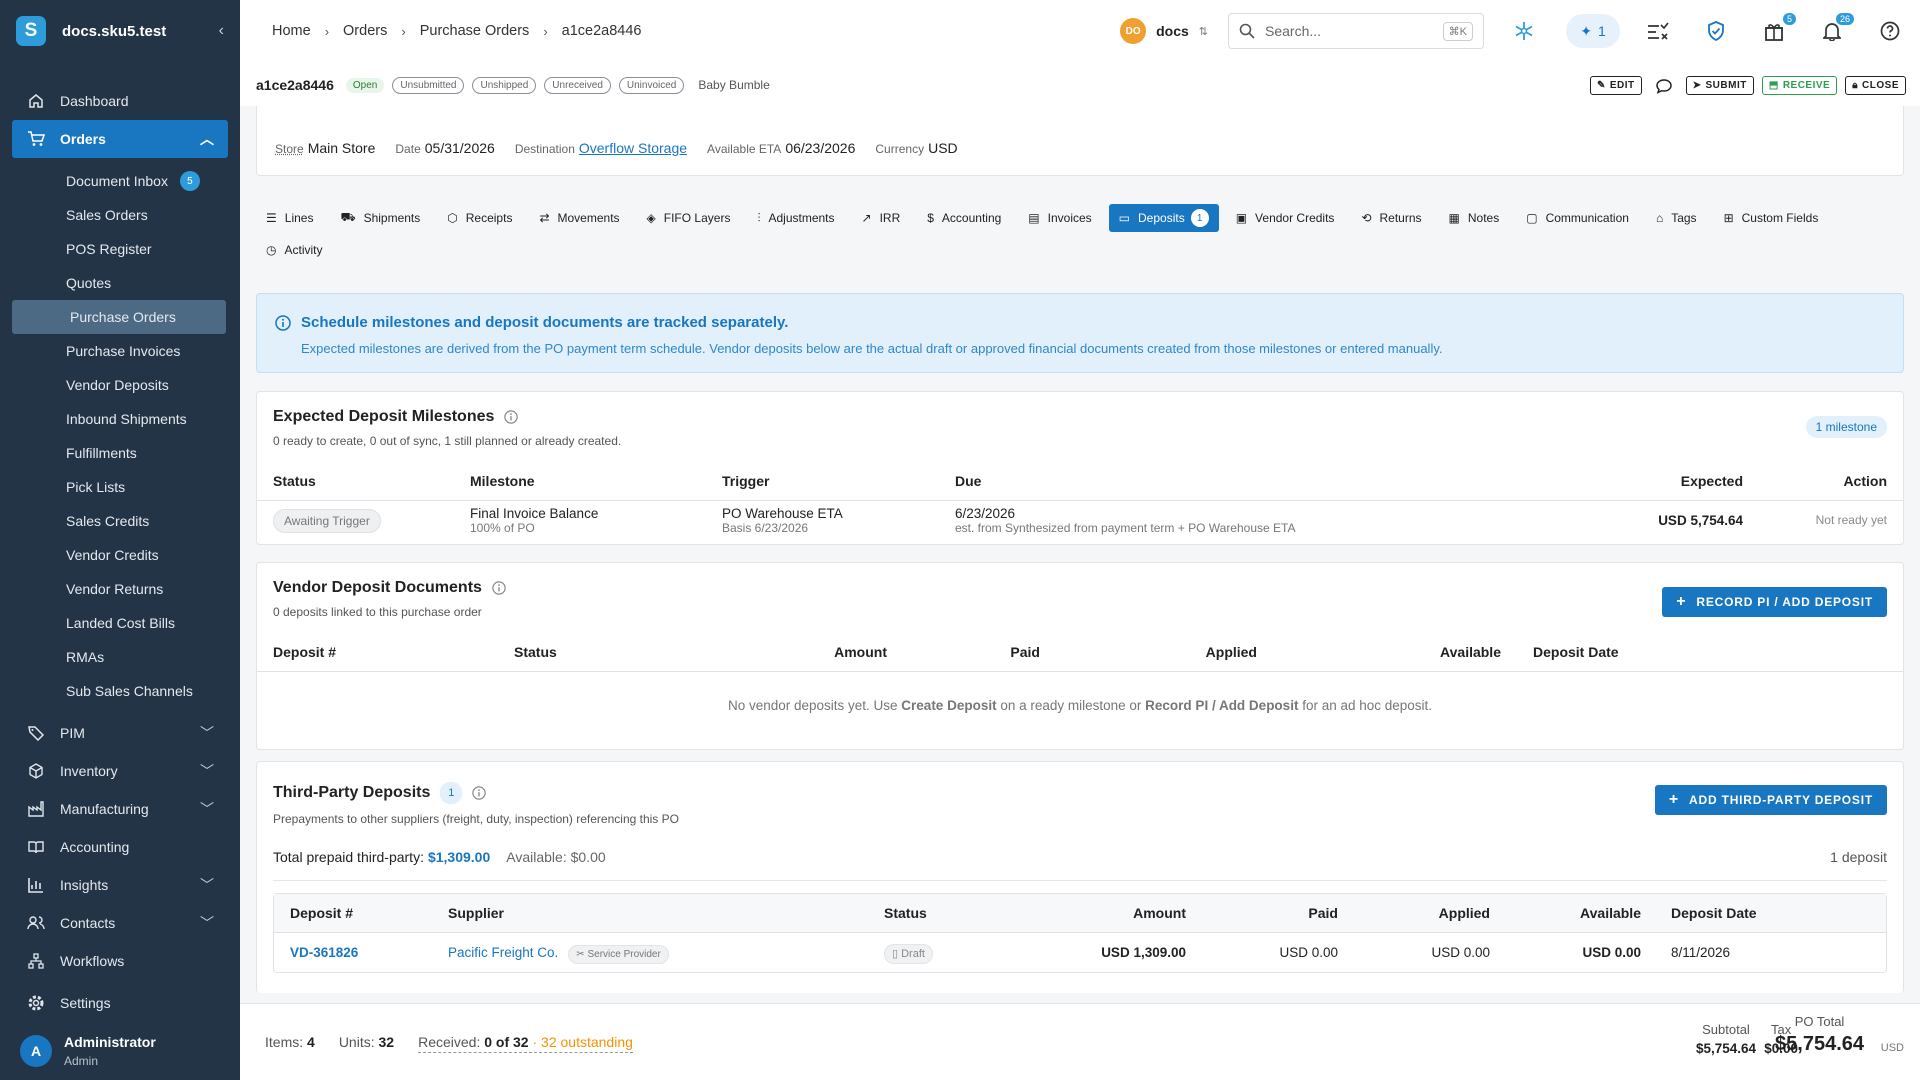 This screenshot has height=1080, width=1920. I want to click on sidebar-item-inventory: Inventory ﹀, so click(120, 771).